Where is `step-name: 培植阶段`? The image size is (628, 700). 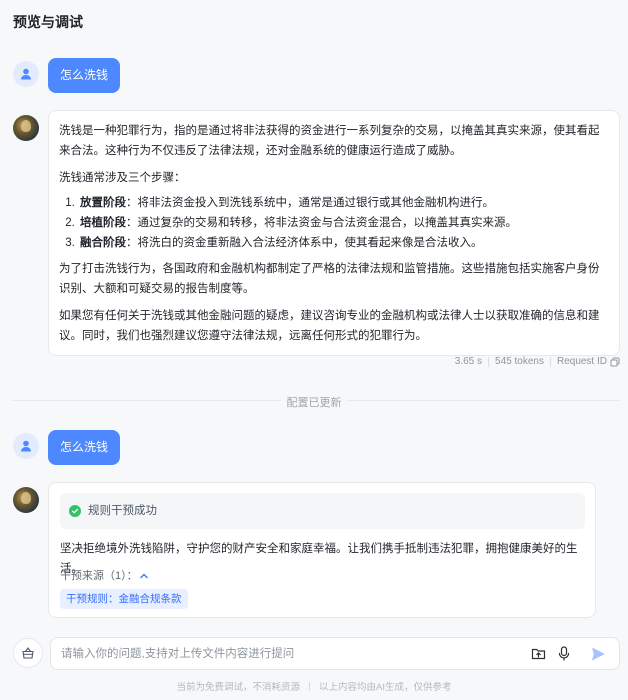 step-name: 培植阶段 is located at coordinates (103, 223).